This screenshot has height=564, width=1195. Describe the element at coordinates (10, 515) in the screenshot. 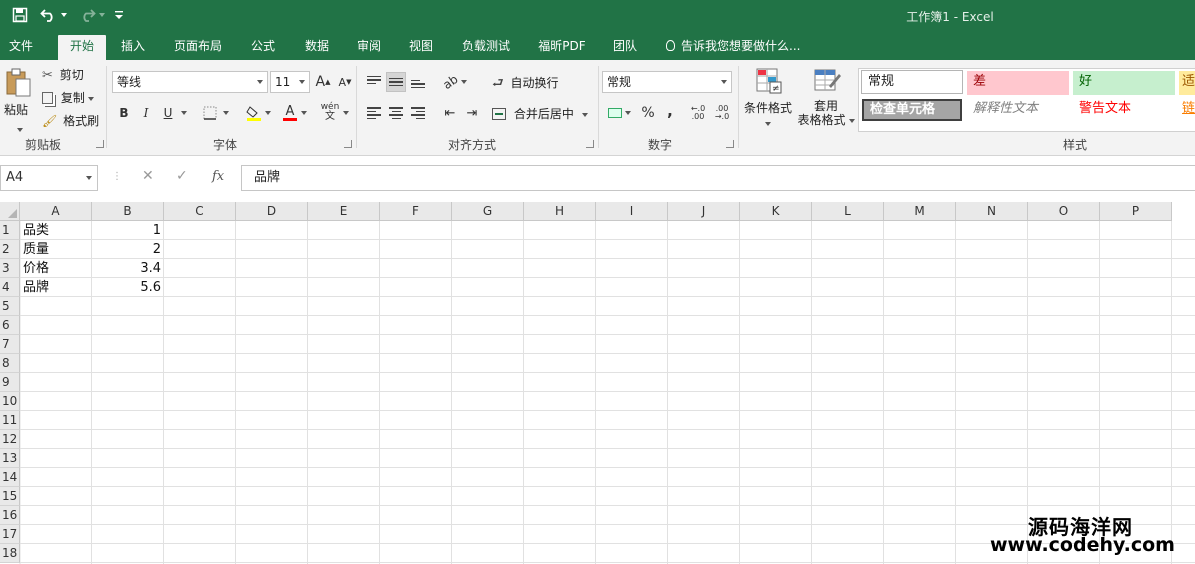

I see `row-header-16: 16` at that location.